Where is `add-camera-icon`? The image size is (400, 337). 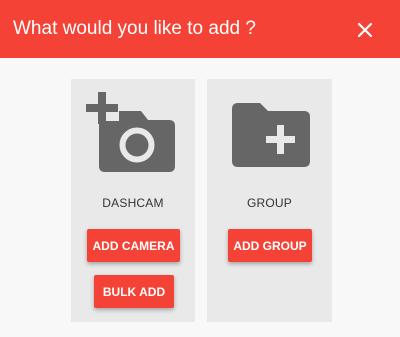
add-camera-icon is located at coordinates (131, 134).